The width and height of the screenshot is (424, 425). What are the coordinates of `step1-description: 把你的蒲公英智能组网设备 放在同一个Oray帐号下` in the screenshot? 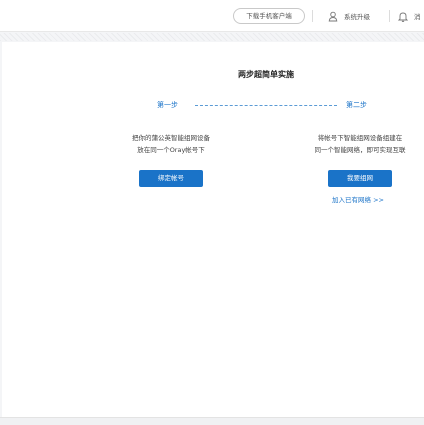 It's located at (171, 144).